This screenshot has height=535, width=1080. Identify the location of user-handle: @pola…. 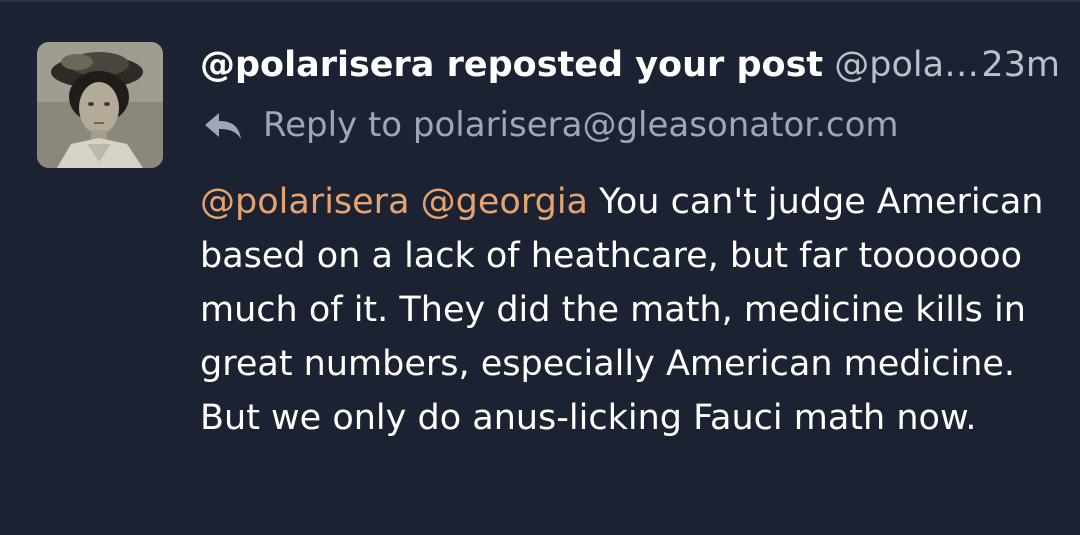
(906, 65).